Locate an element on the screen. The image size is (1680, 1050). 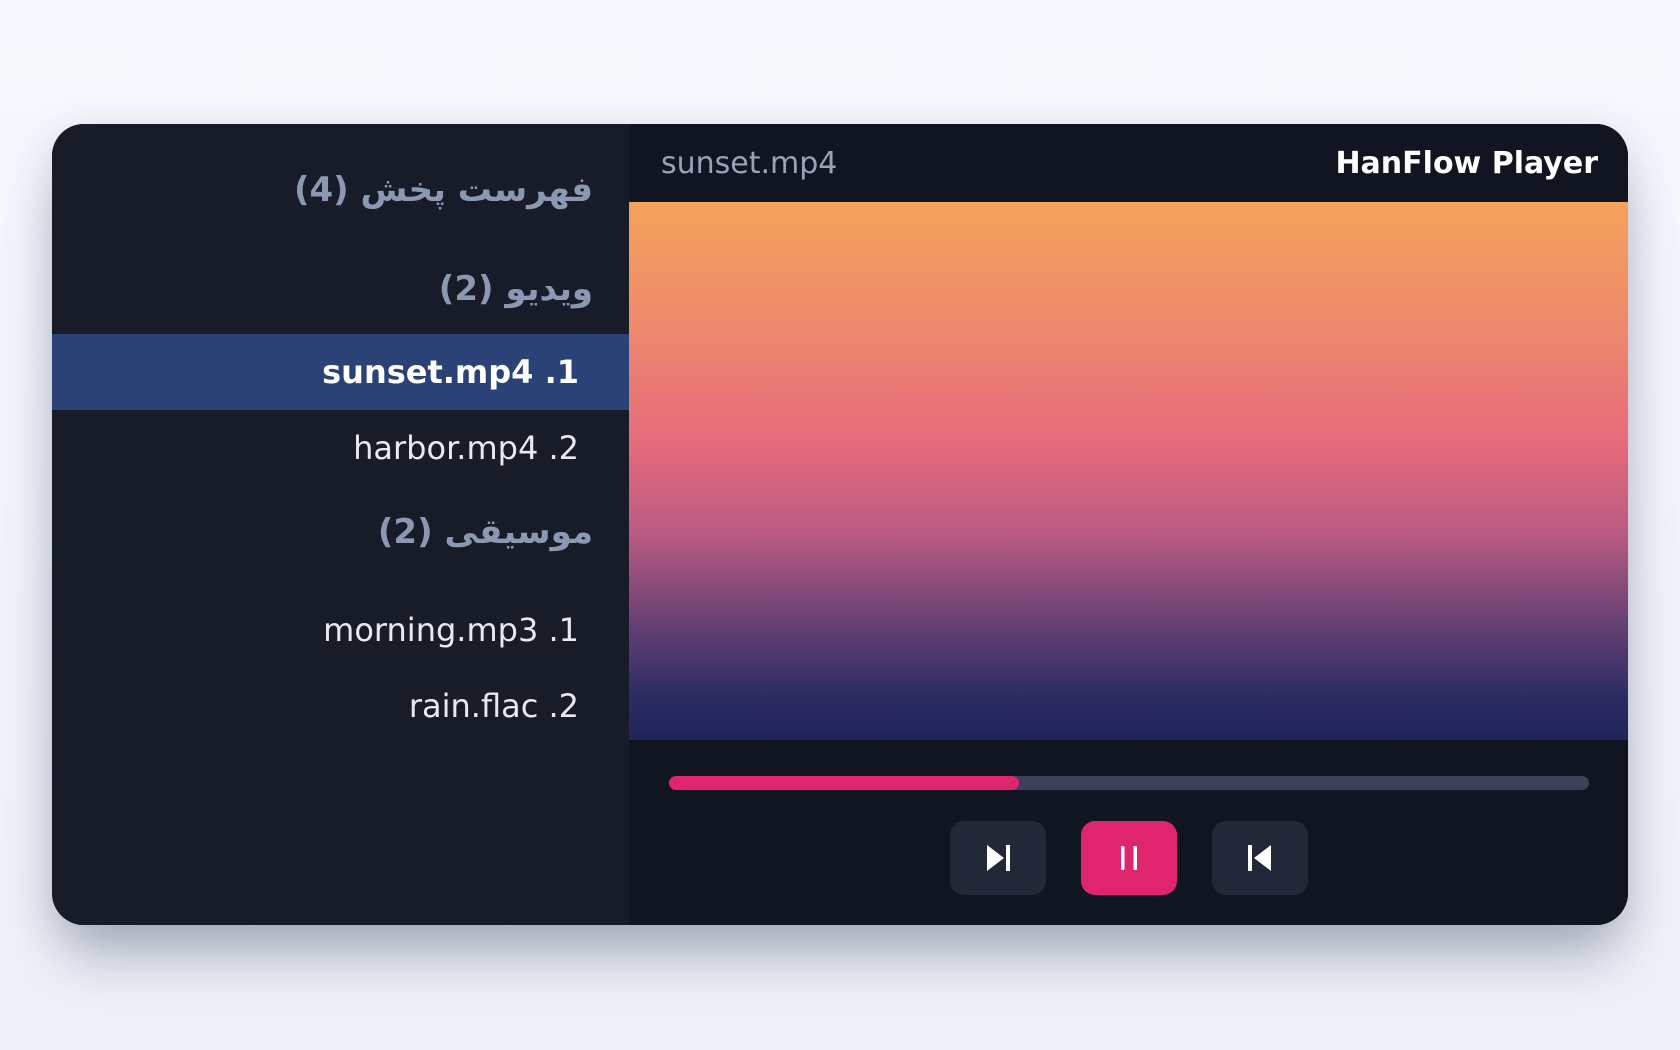
playlist-item-morning: morning.mp3 .1 is located at coordinates (340, 630).